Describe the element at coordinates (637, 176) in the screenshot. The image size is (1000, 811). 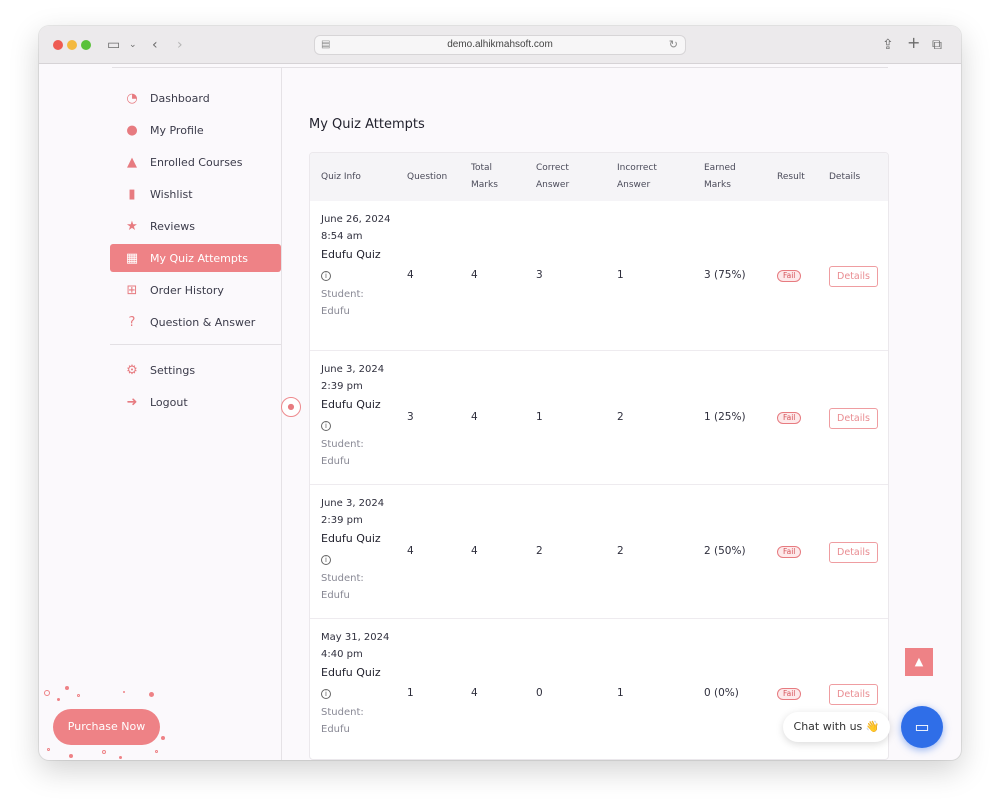
I see `column-header: Incorrect Answer` at that location.